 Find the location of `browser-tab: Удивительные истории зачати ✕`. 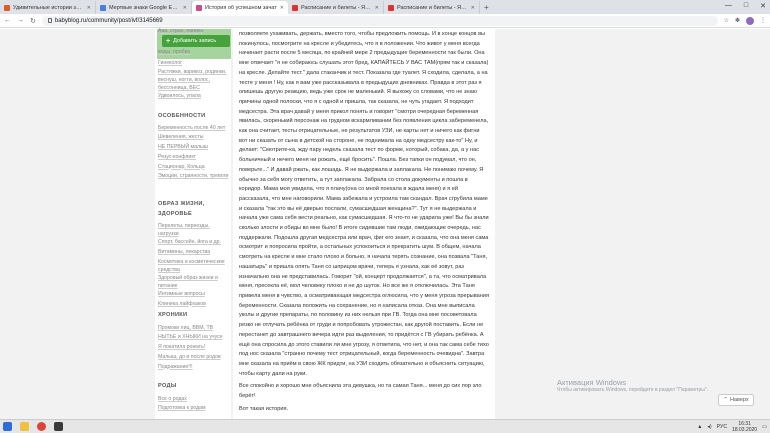

browser-tab: Удивительные истории зачати ✕ is located at coordinates (48, 7).